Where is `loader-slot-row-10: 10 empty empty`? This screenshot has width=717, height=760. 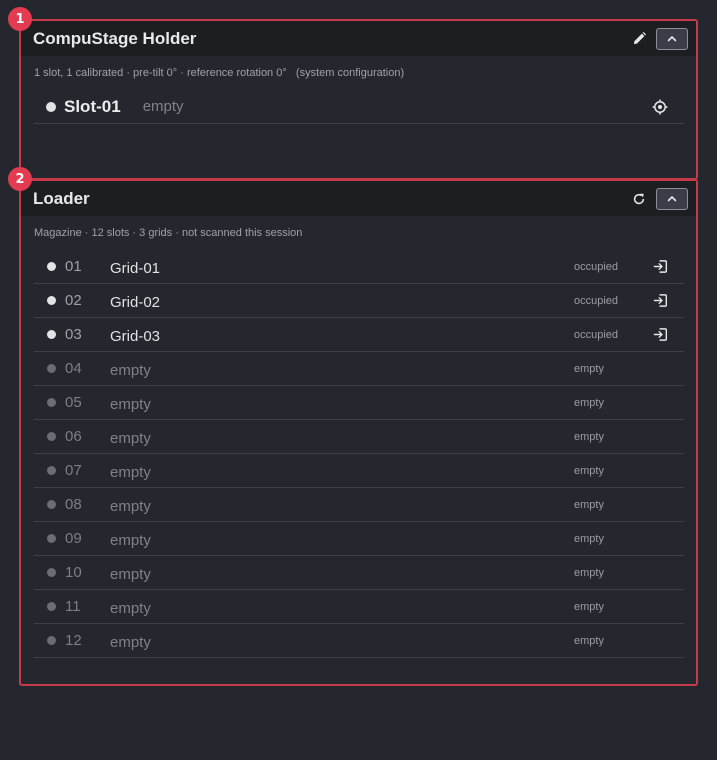 loader-slot-row-10: 10 empty empty is located at coordinates (359, 573).